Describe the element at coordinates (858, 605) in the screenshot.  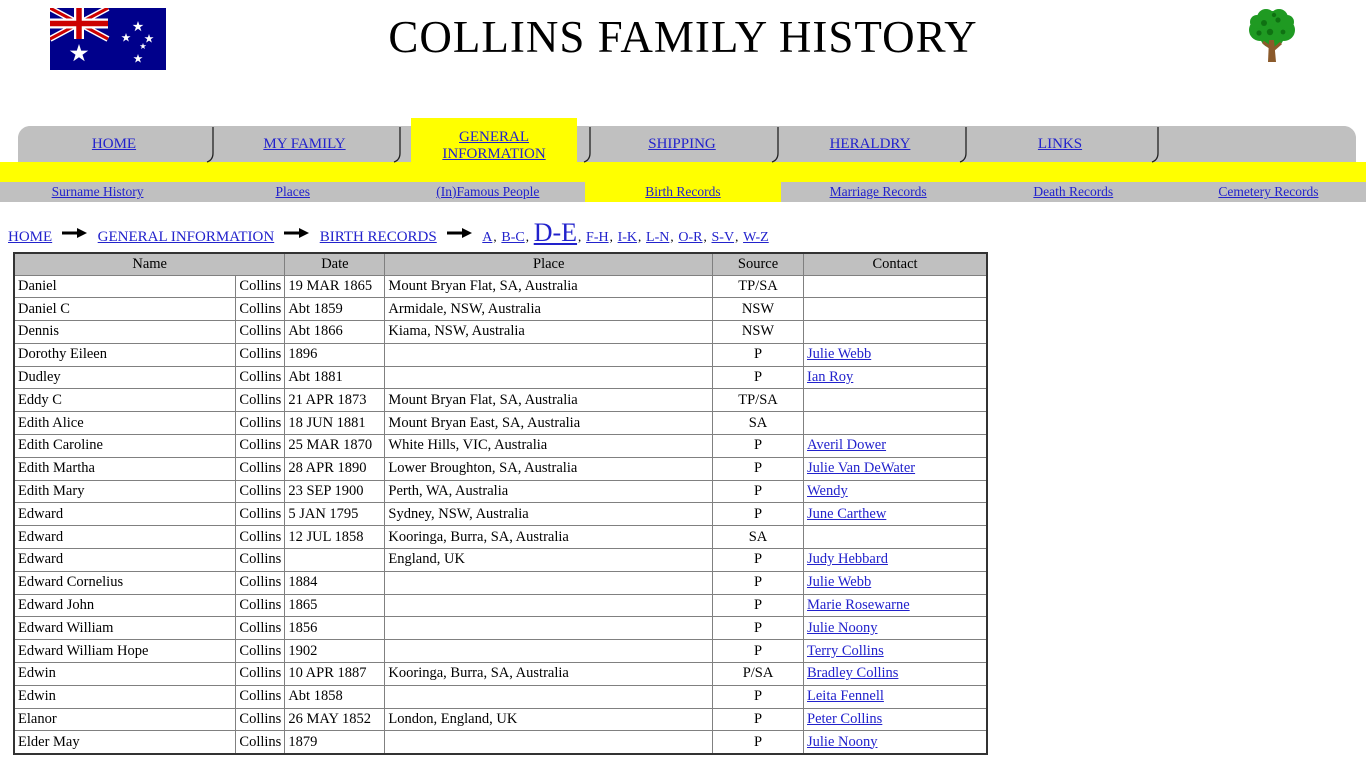
I see `contact-link: Marie Rosewarne` at that location.